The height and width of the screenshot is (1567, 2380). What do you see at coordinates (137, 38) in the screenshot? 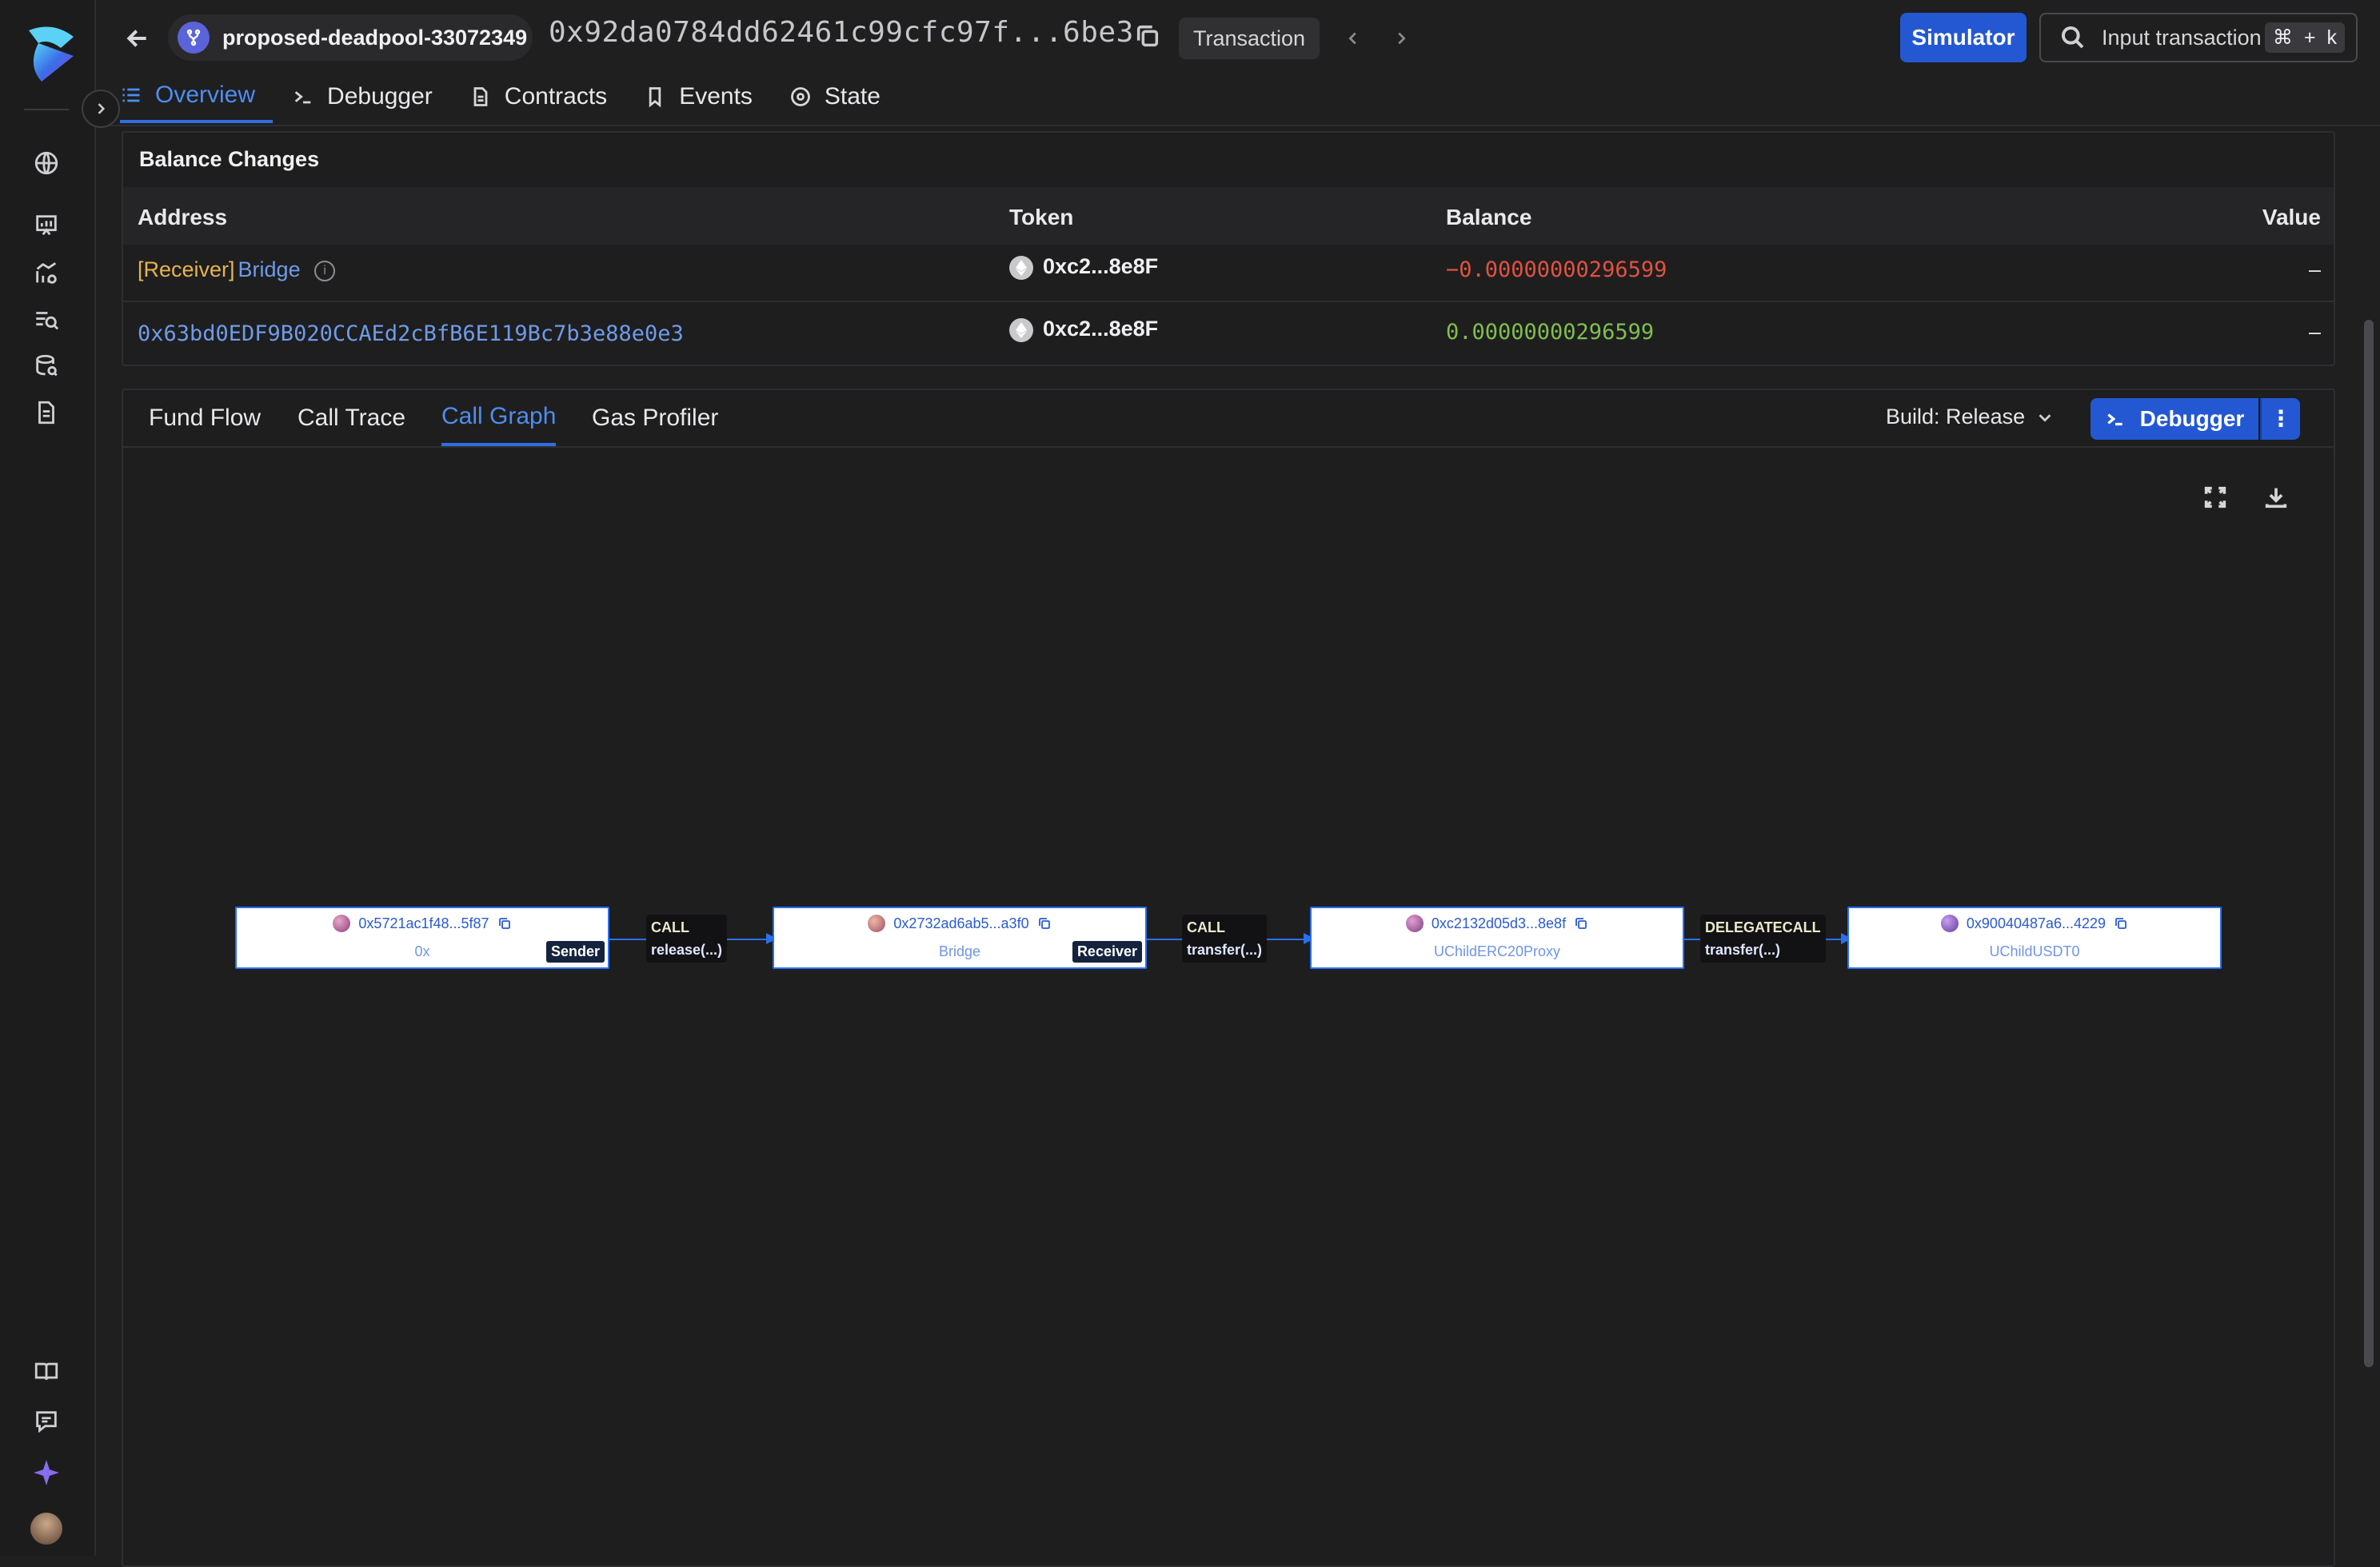
I see `back-arrow-icon` at bounding box center [137, 38].